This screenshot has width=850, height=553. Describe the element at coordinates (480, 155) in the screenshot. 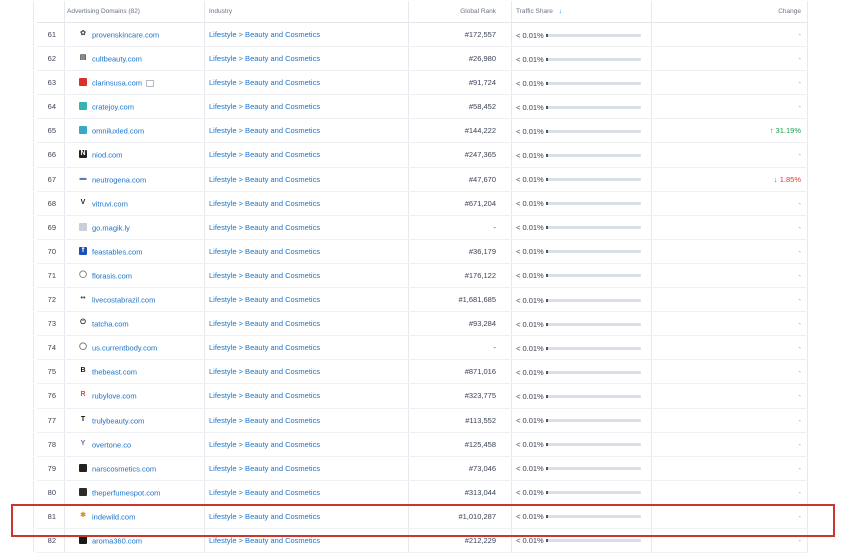

I see `global-rank: #247,365` at that location.